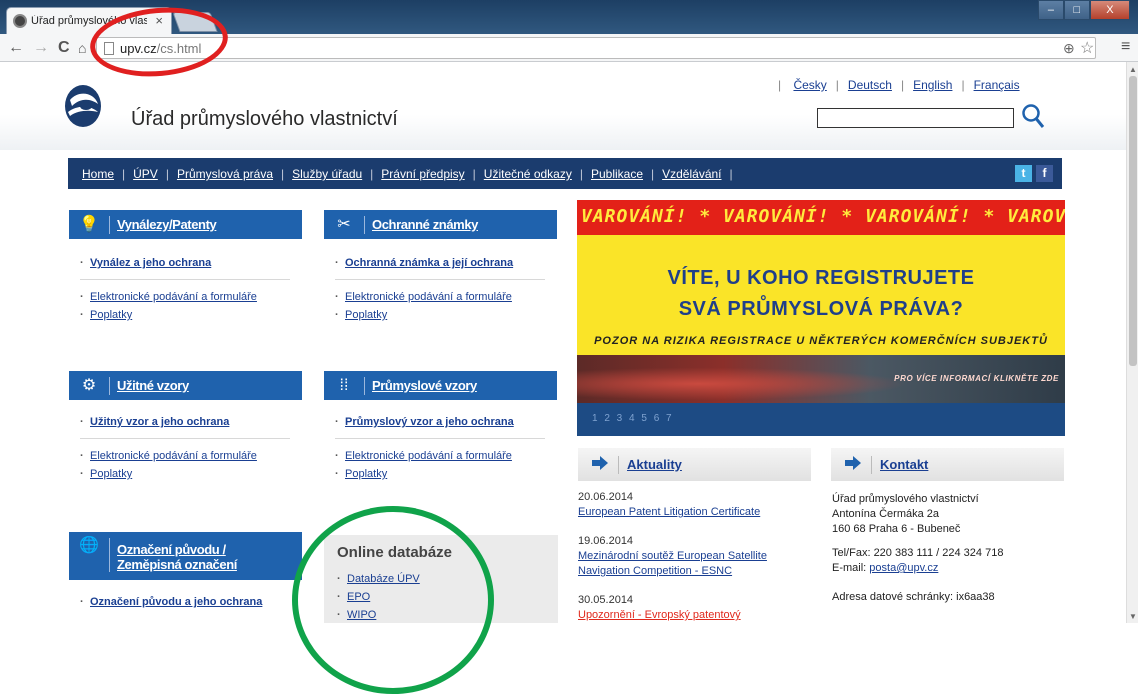  What do you see at coordinates (596, 48) in the screenshot?
I see `address-bar: upv.cz/cs.html` at bounding box center [596, 48].